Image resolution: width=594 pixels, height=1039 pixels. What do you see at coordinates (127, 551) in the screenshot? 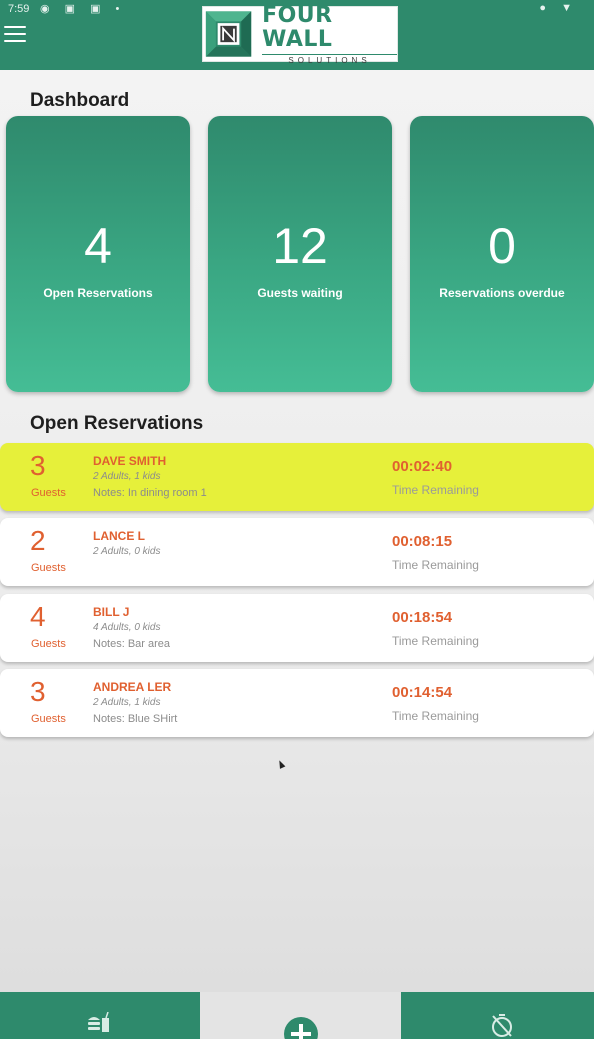
I see `party-composition: 2 Adults, 0 kids` at bounding box center [127, 551].